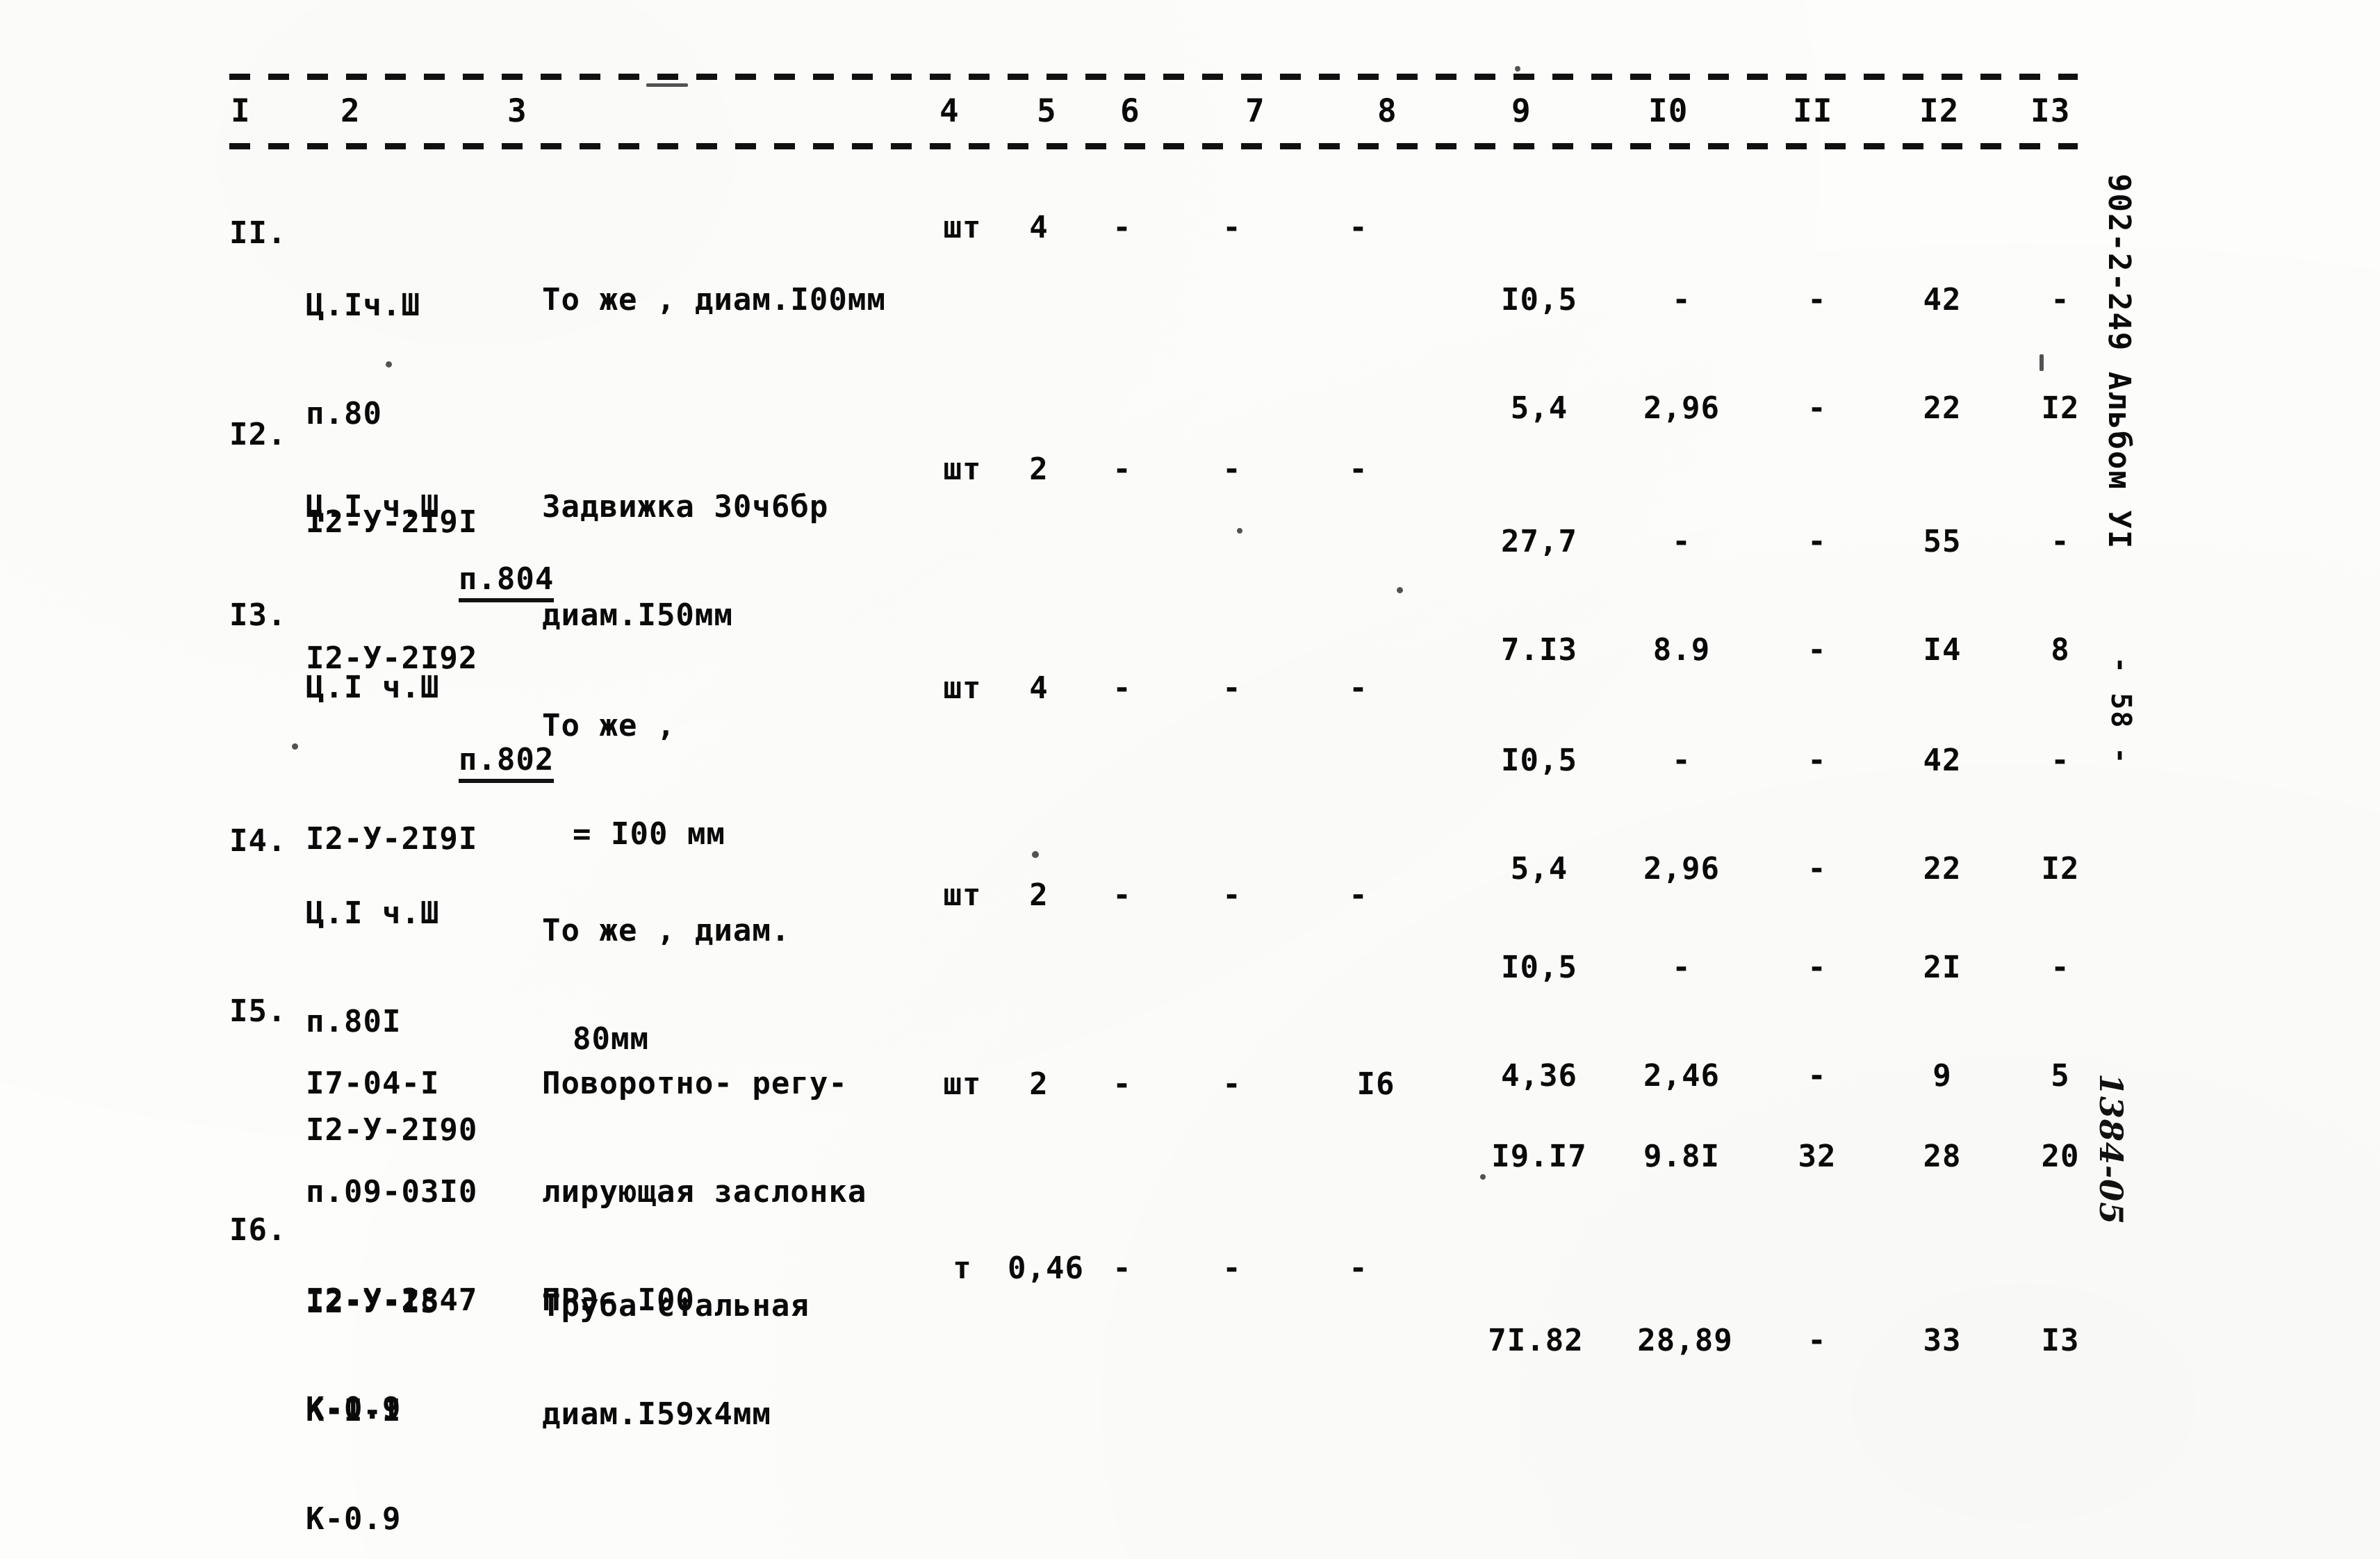 The height and width of the screenshot is (1559, 2380). I want to click on description-line: Труба стальная, so click(676, 1305).